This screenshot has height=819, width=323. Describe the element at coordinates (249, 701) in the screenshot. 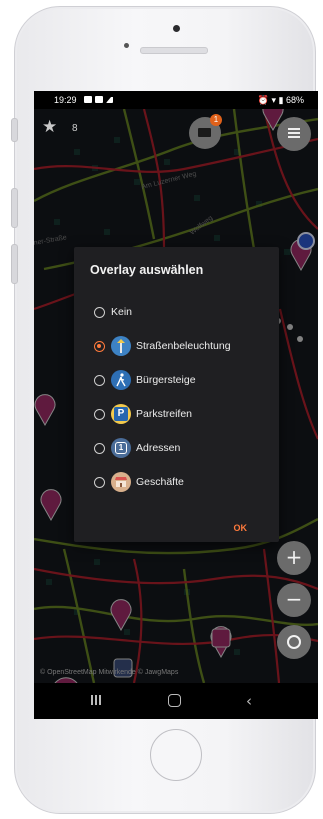

I see `back-button: ‹` at that location.